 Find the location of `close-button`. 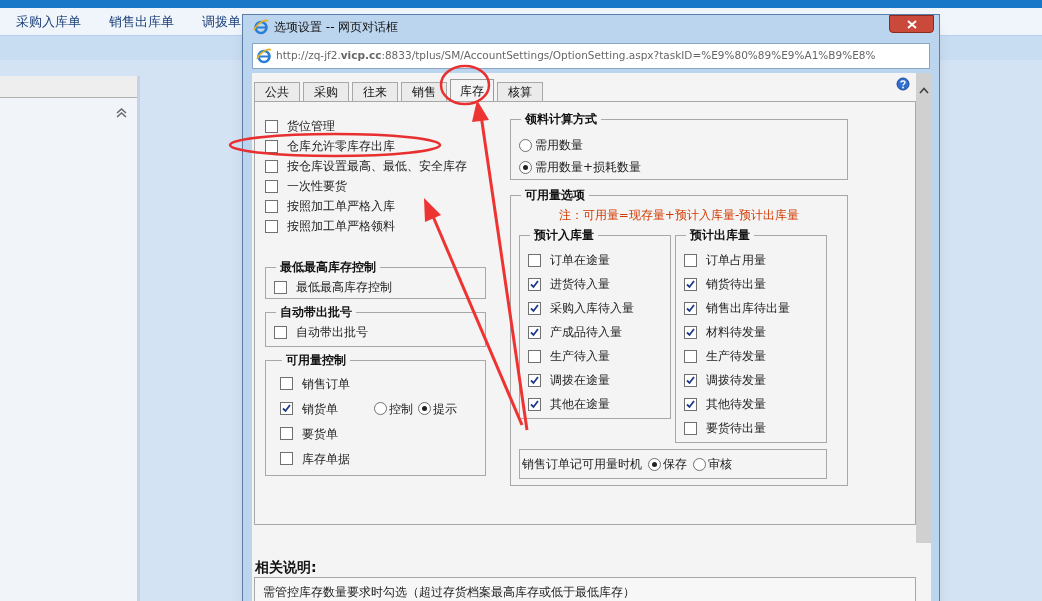

close-button is located at coordinates (911, 24).